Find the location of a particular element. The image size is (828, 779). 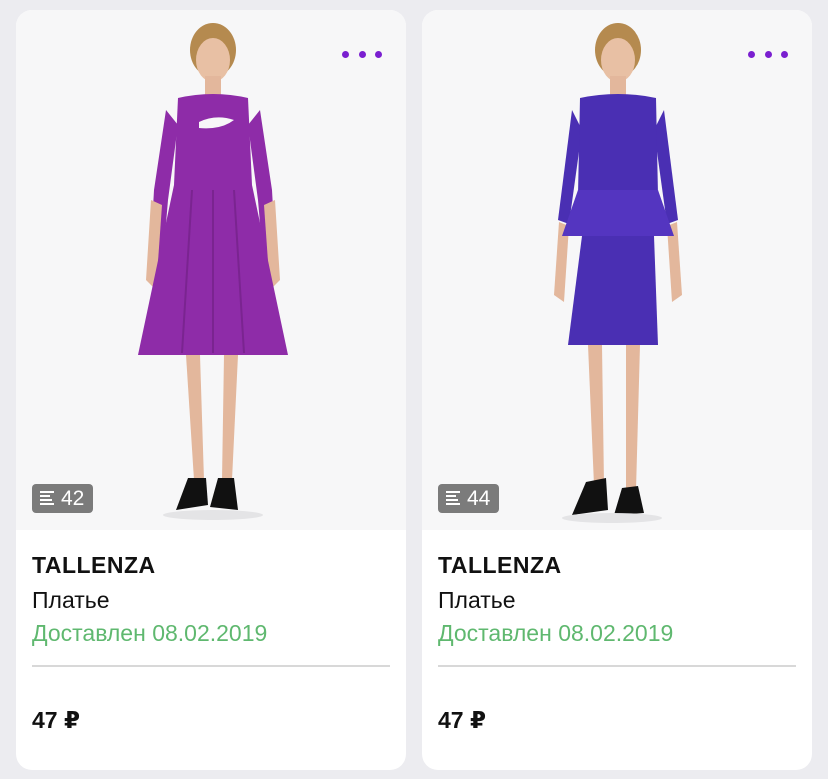

size-badge: 44 is located at coordinates (469, 498).